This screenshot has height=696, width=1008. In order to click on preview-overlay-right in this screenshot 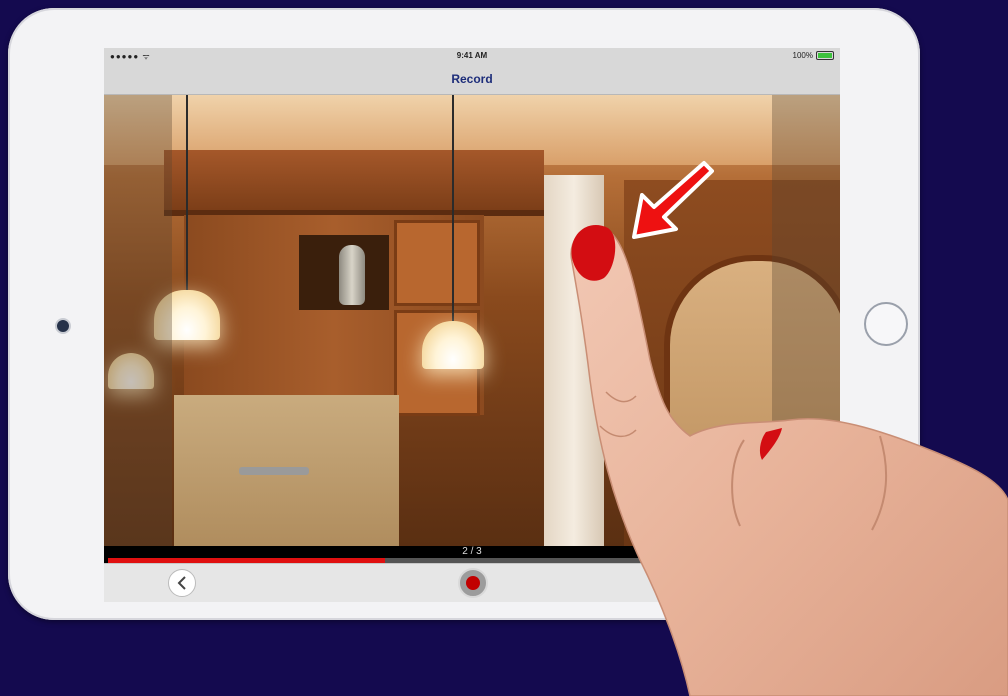, I will do `click(806, 320)`.